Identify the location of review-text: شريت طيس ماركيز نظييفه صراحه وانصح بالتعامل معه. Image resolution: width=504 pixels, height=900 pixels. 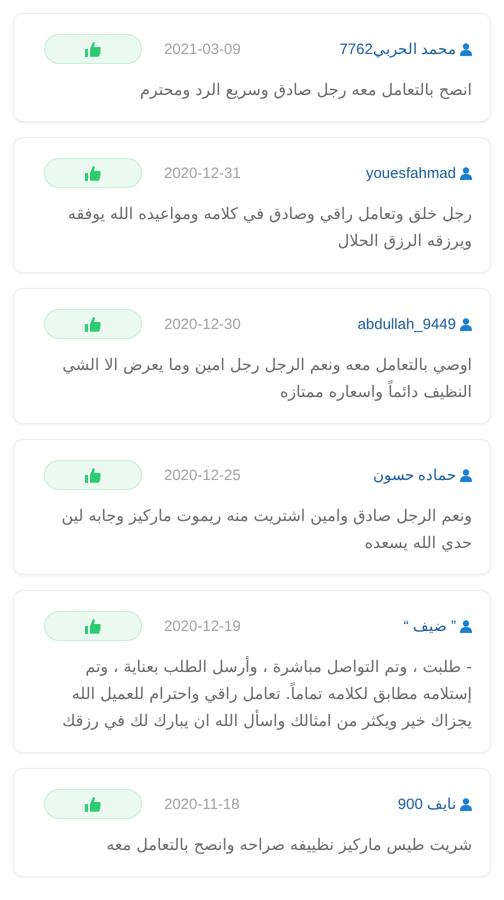
(288, 845).